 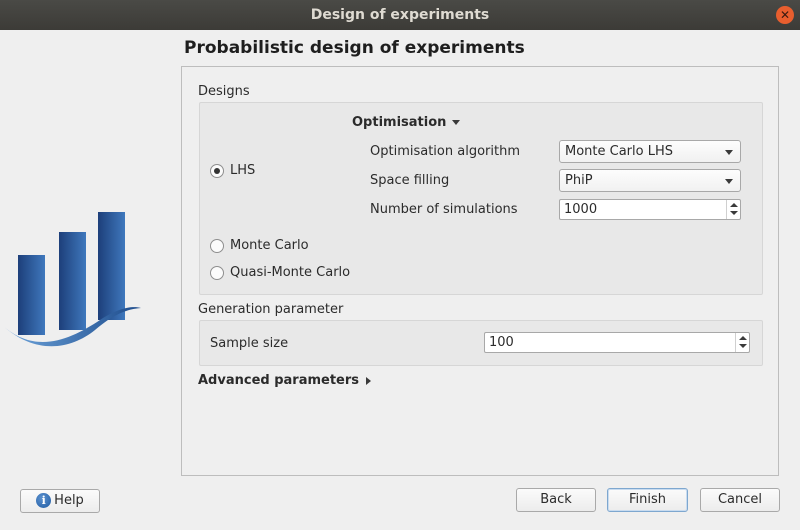 What do you see at coordinates (69, 500) in the screenshot?
I see `help-button-label: Help` at bounding box center [69, 500].